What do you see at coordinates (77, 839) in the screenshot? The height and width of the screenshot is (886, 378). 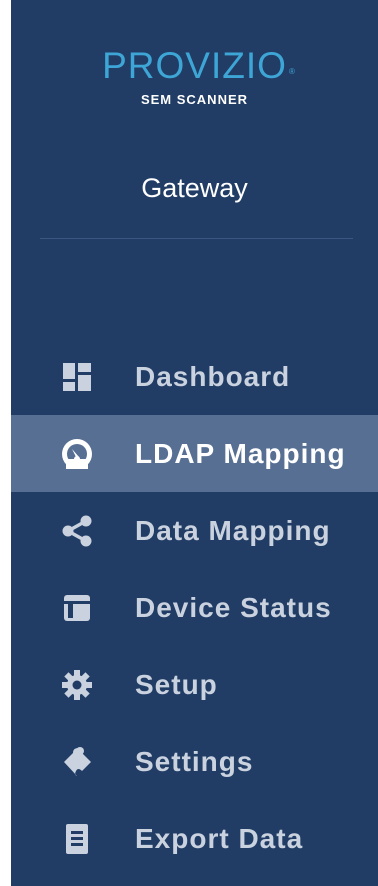 I see `document-icon` at bounding box center [77, 839].